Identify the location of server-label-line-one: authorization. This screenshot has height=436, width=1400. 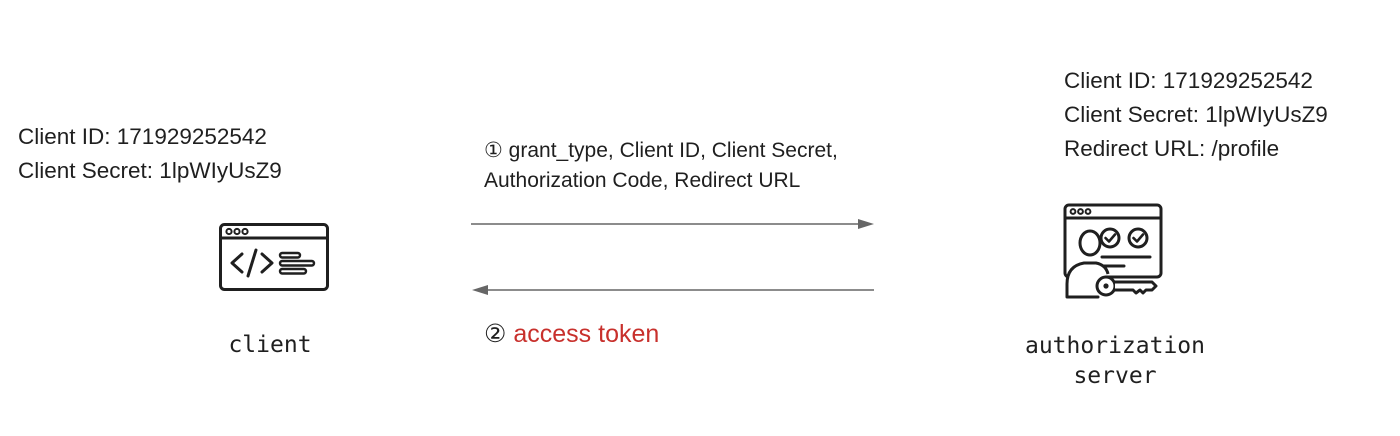
(1114, 346).